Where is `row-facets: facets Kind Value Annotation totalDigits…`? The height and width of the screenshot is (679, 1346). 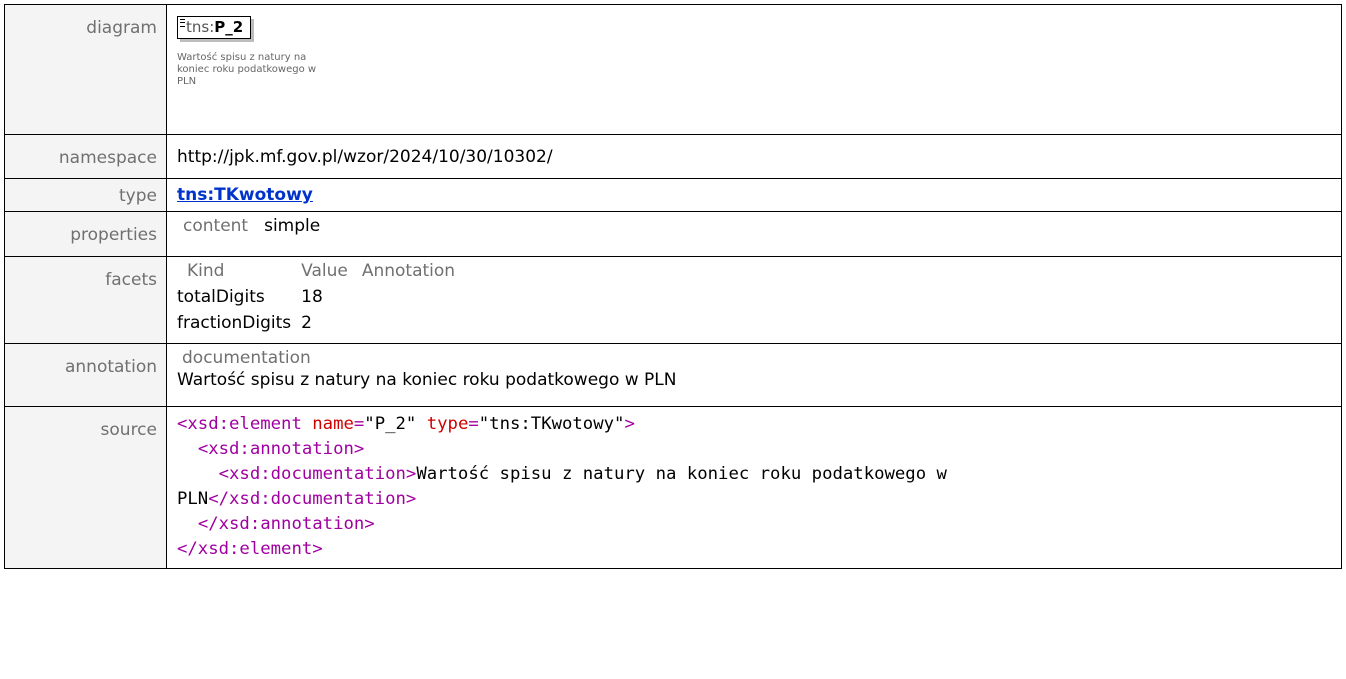
row-facets: facets Kind Value Annotation totalDigits… is located at coordinates (673, 300).